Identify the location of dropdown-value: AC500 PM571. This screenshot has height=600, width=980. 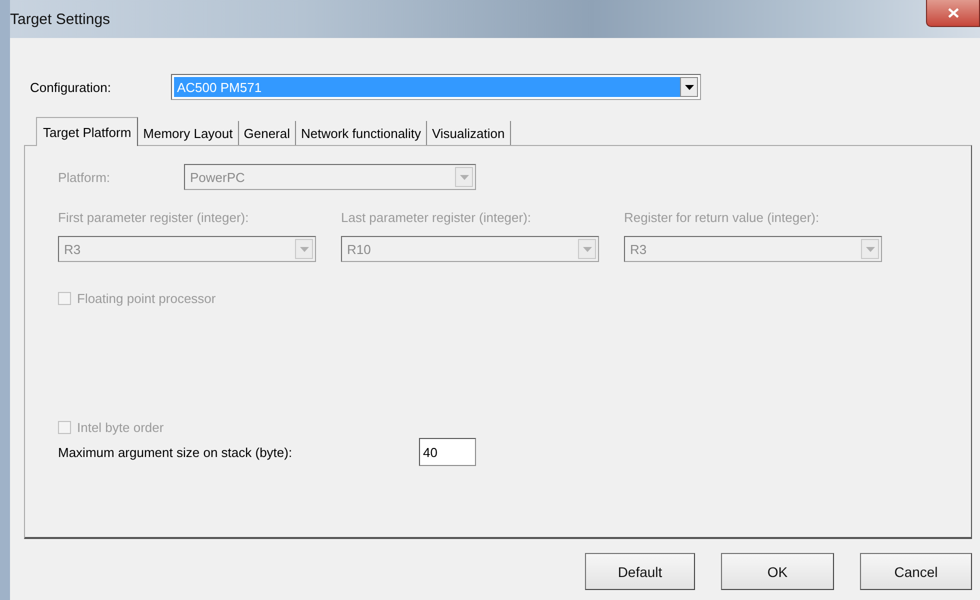
(427, 87).